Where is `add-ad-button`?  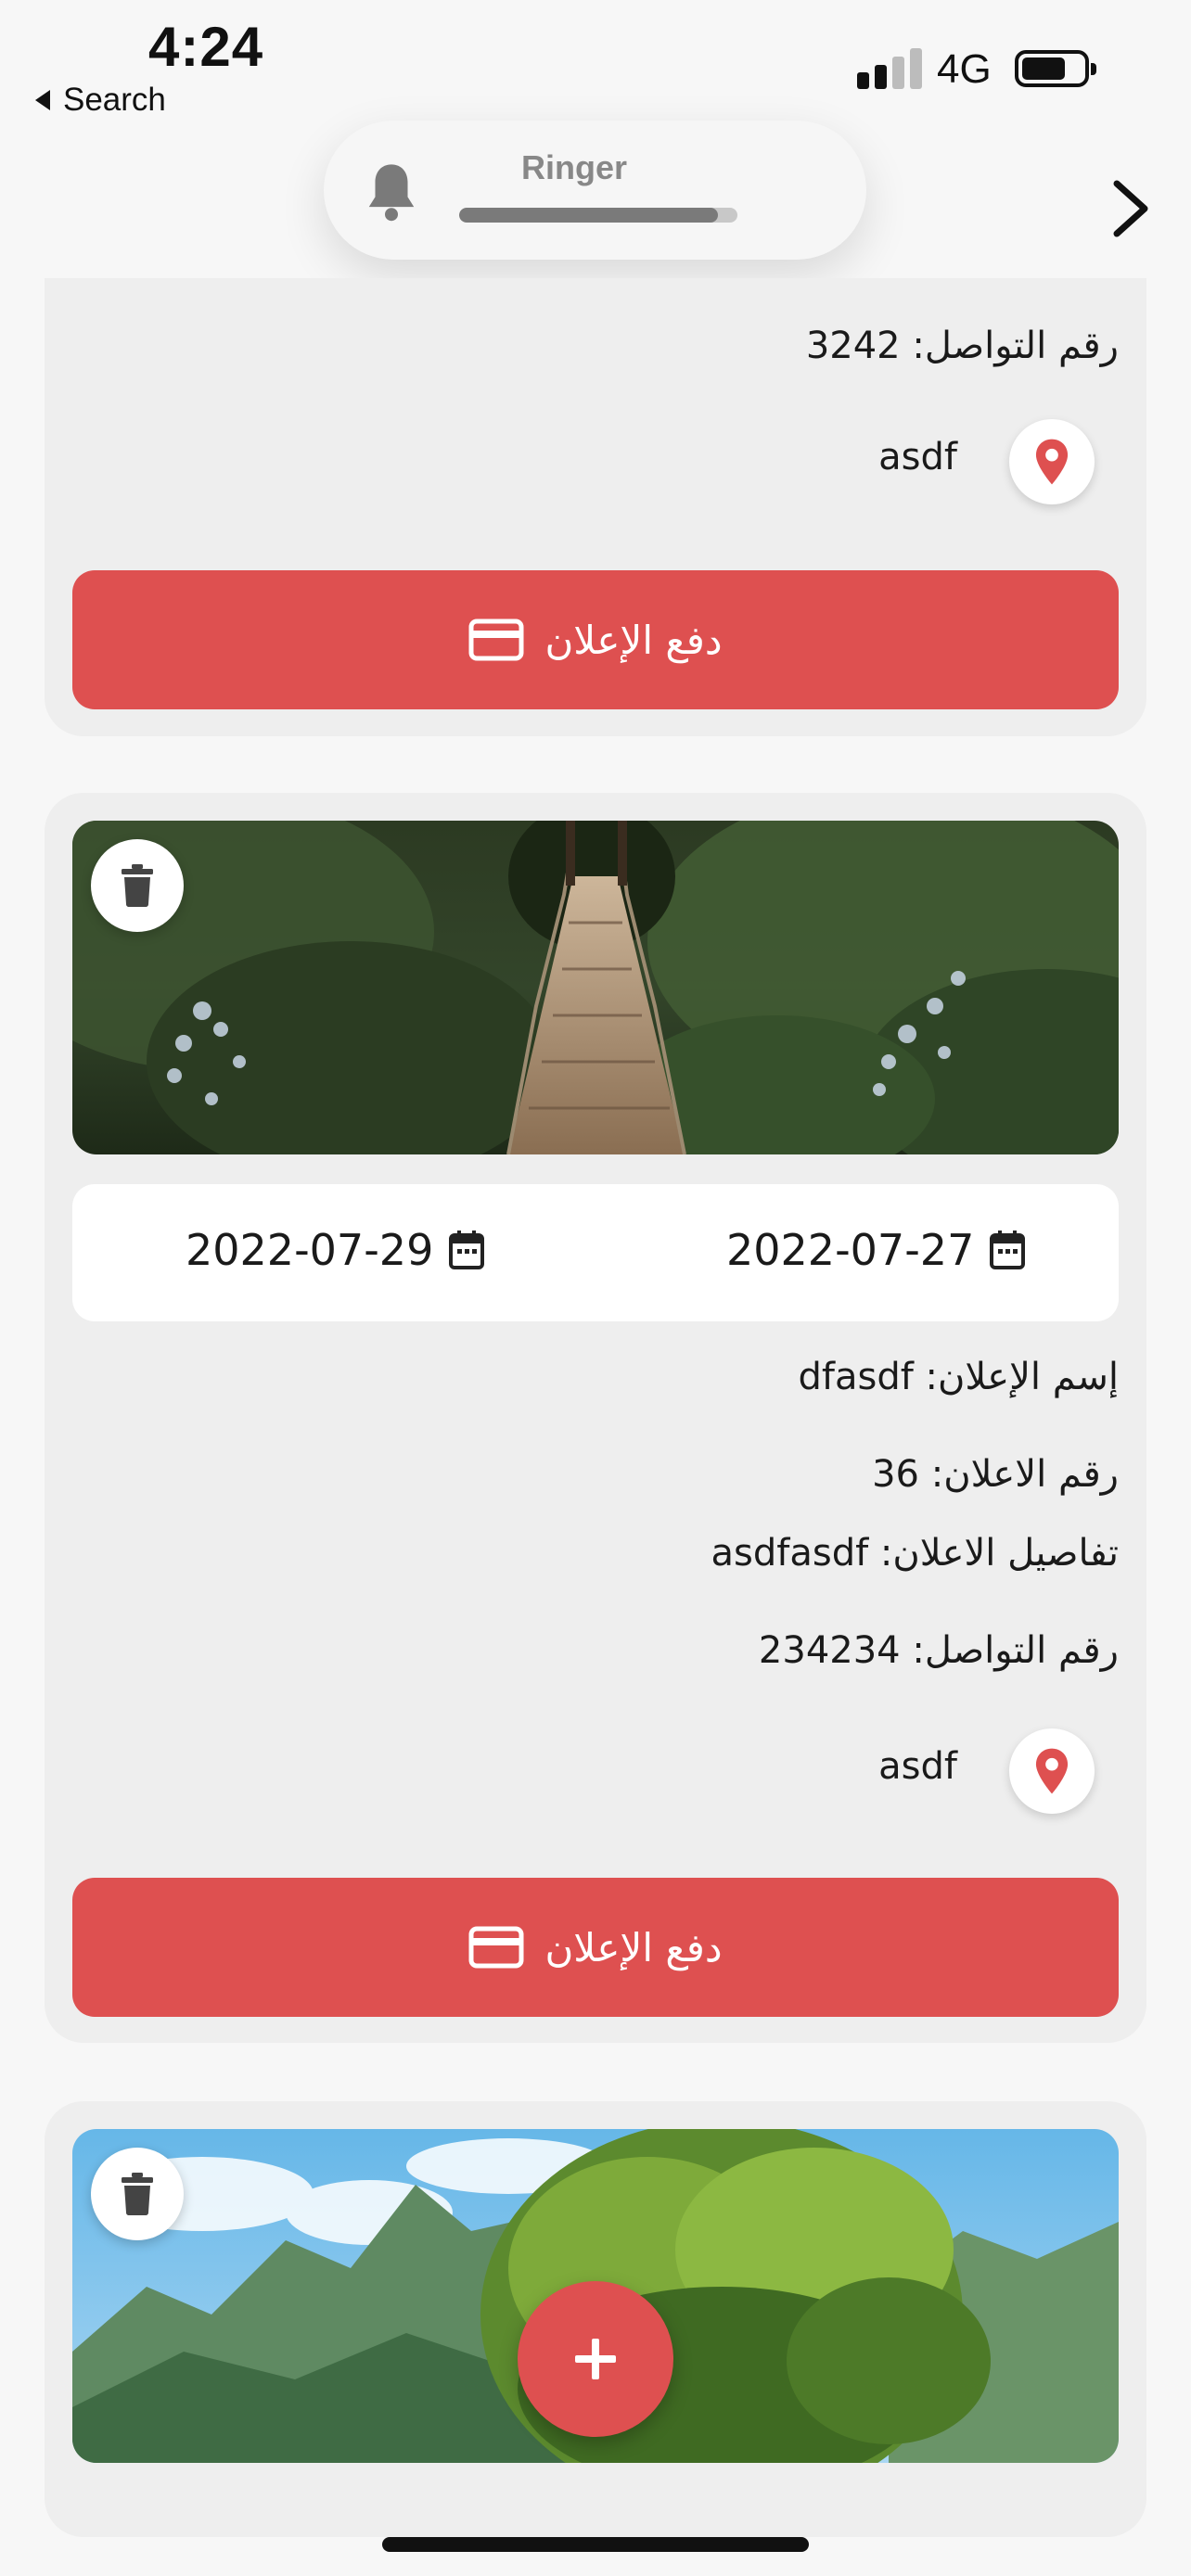 add-ad-button is located at coordinates (595, 2359).